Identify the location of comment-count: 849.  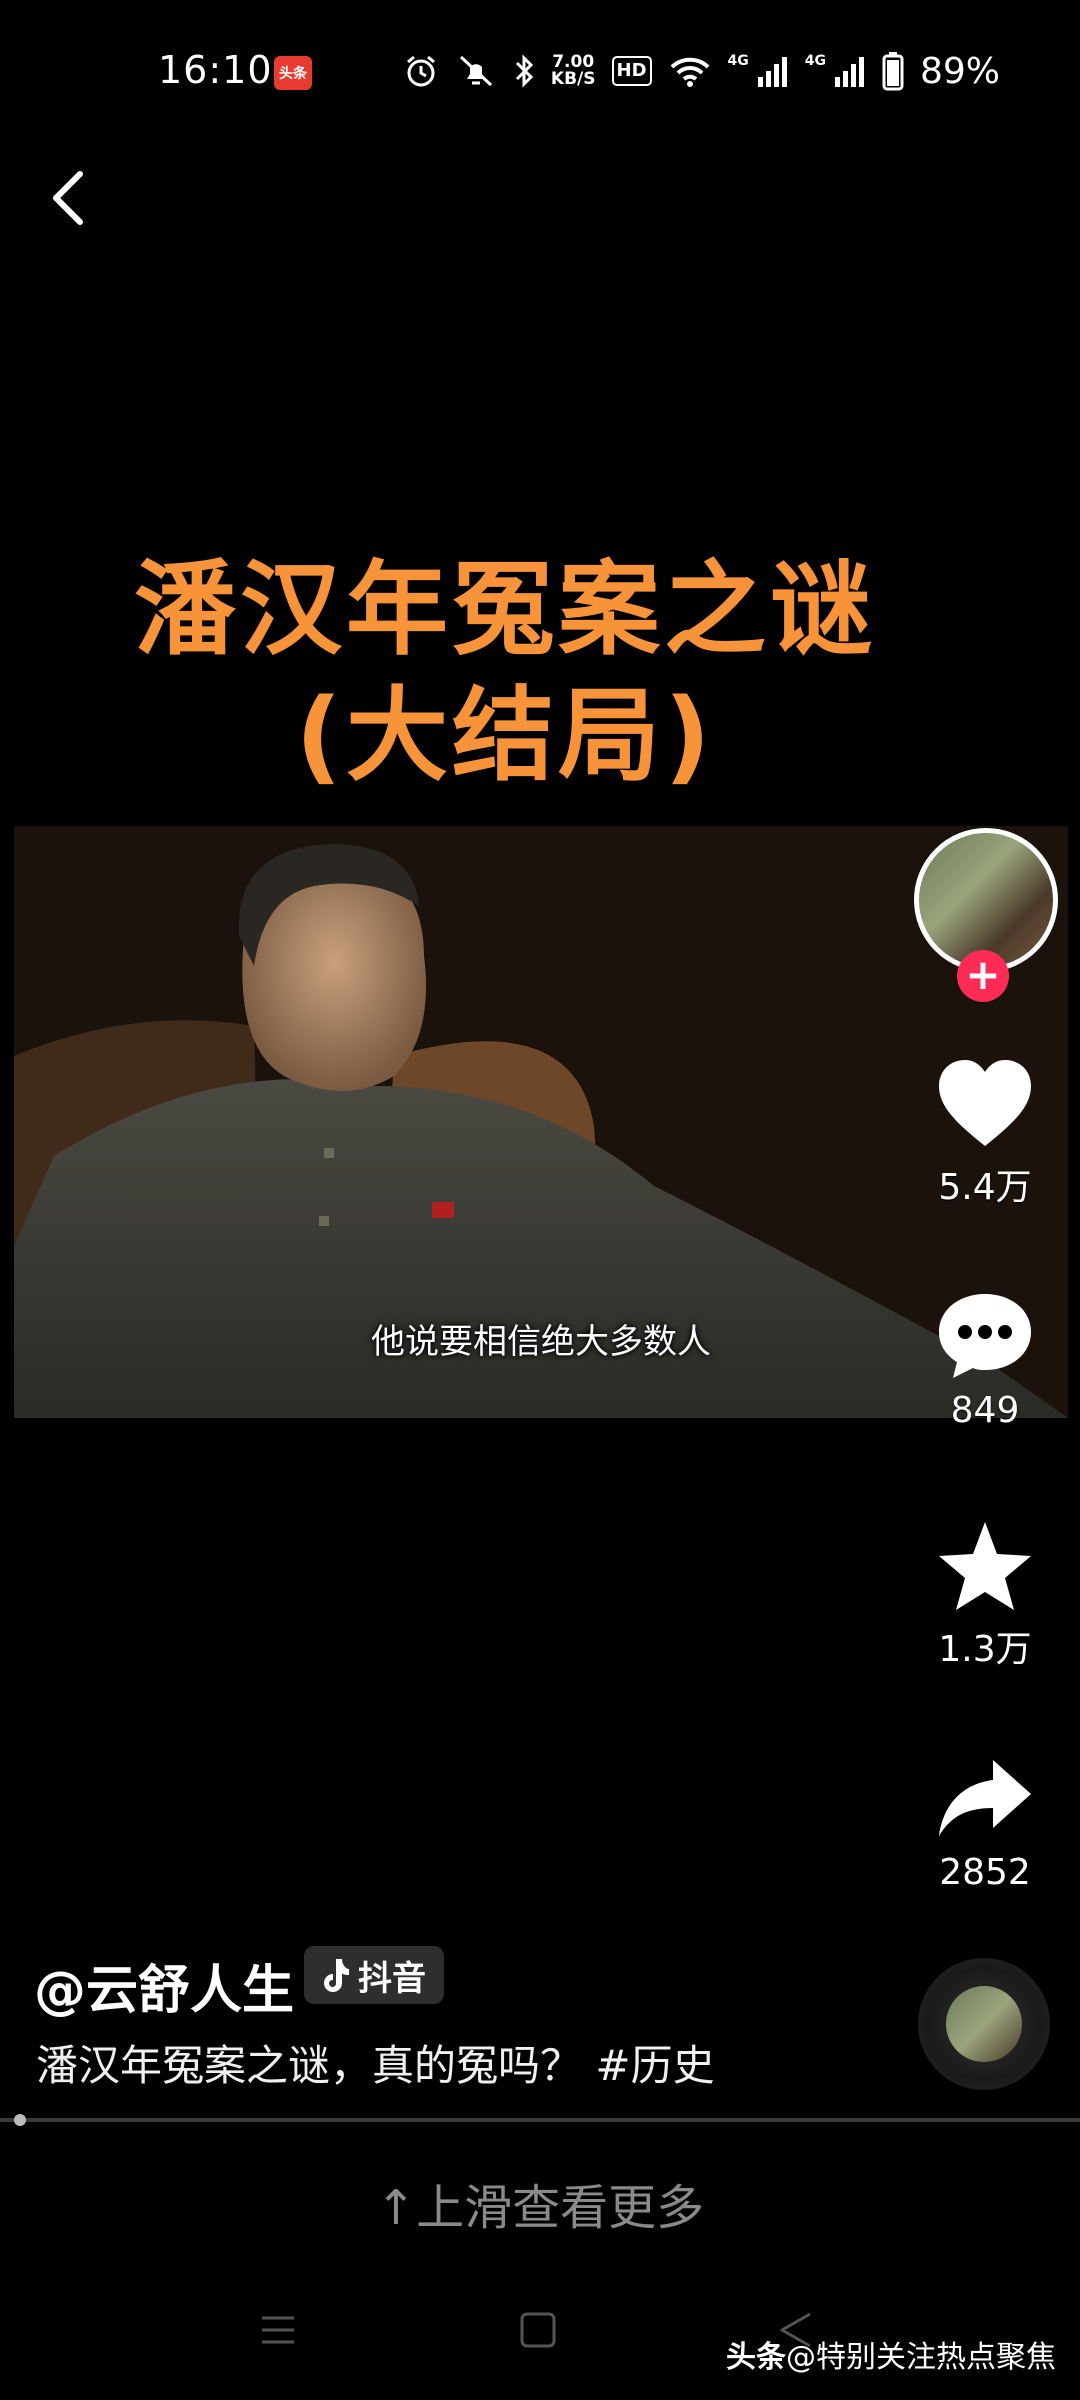
(985, 1410).